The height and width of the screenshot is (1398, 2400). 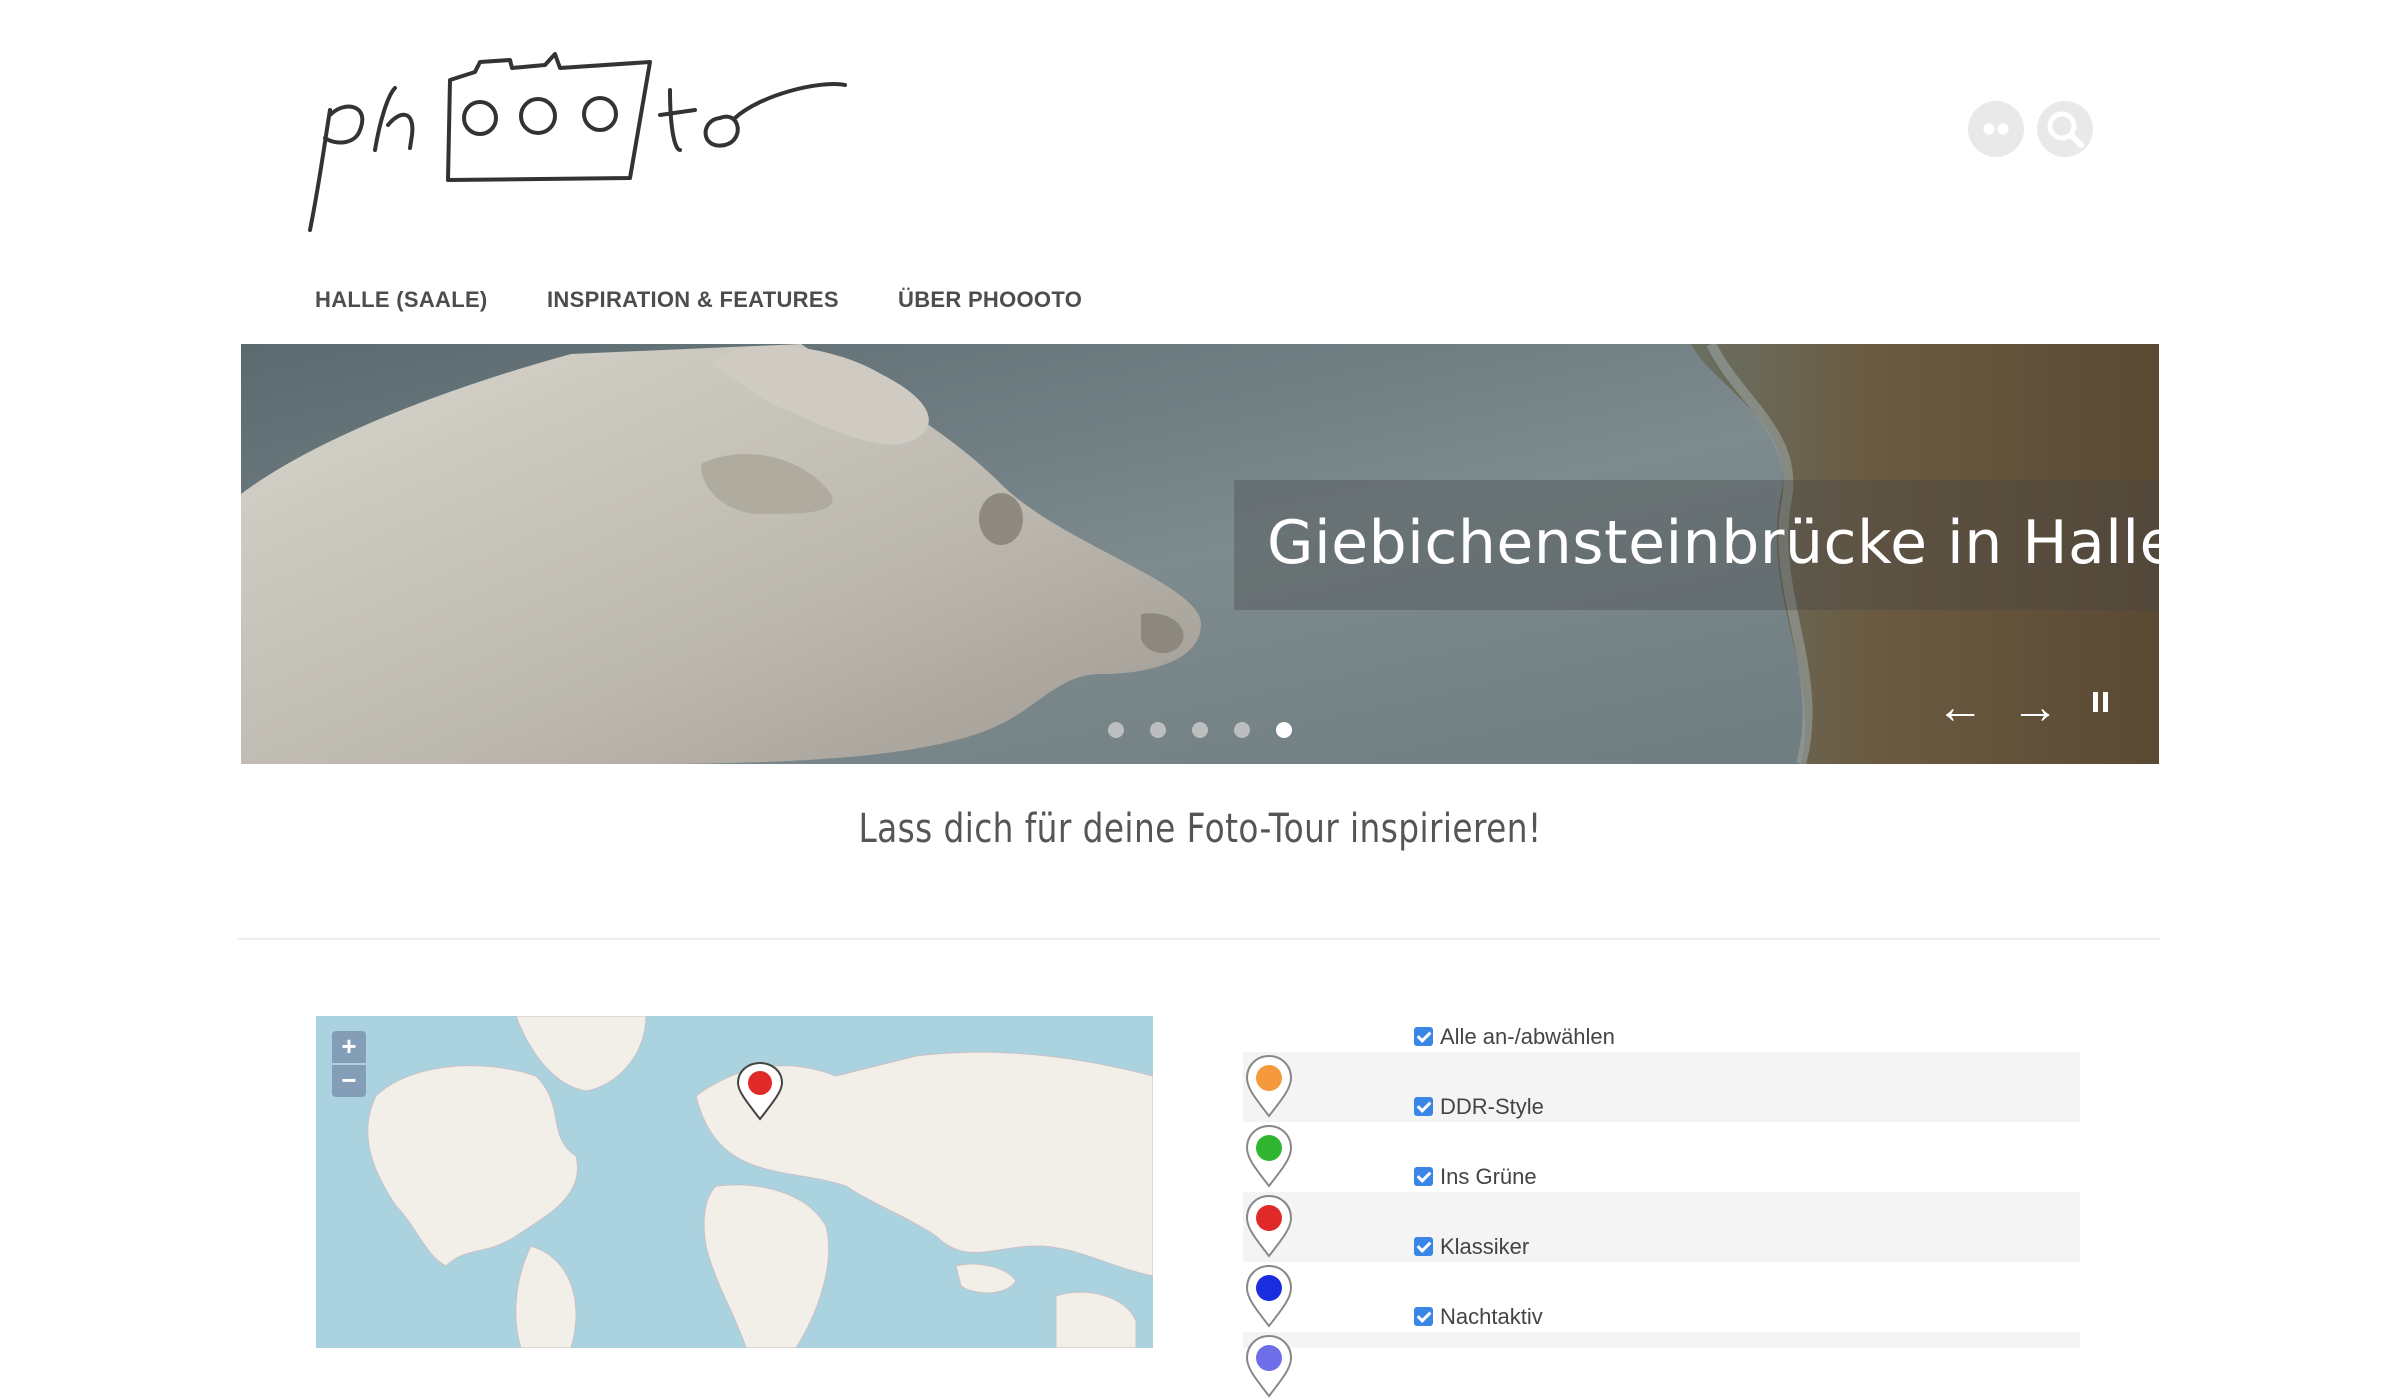 I want to click on pin-blue-icon, so click(x=1269, y=1296).